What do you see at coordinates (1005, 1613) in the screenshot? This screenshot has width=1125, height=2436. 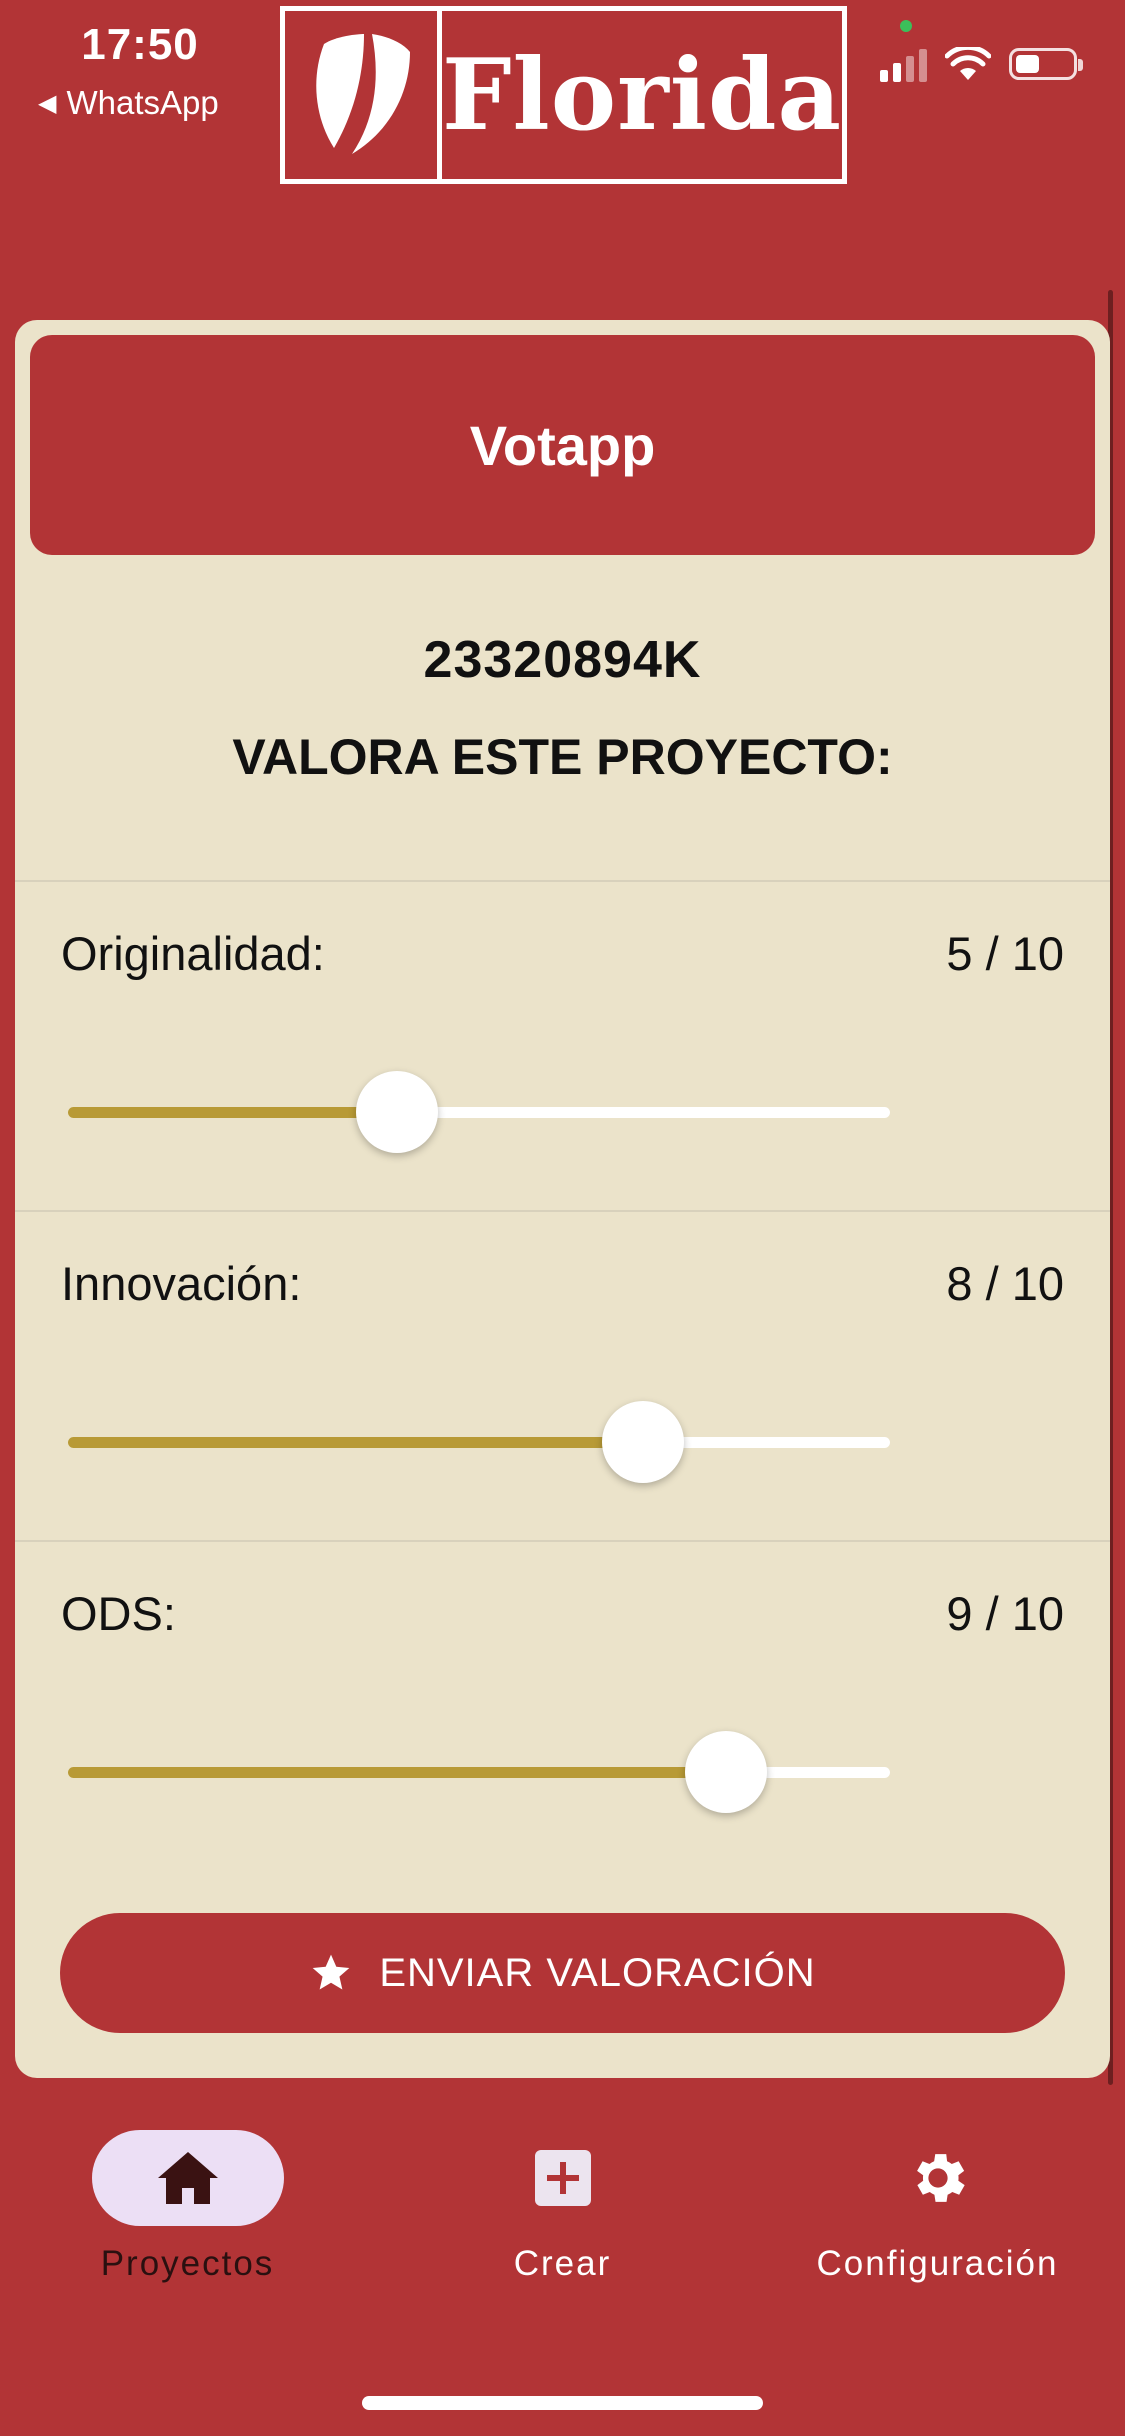 I see `criterion-score: 9 / 10` at bounding box center [1005, 1613].